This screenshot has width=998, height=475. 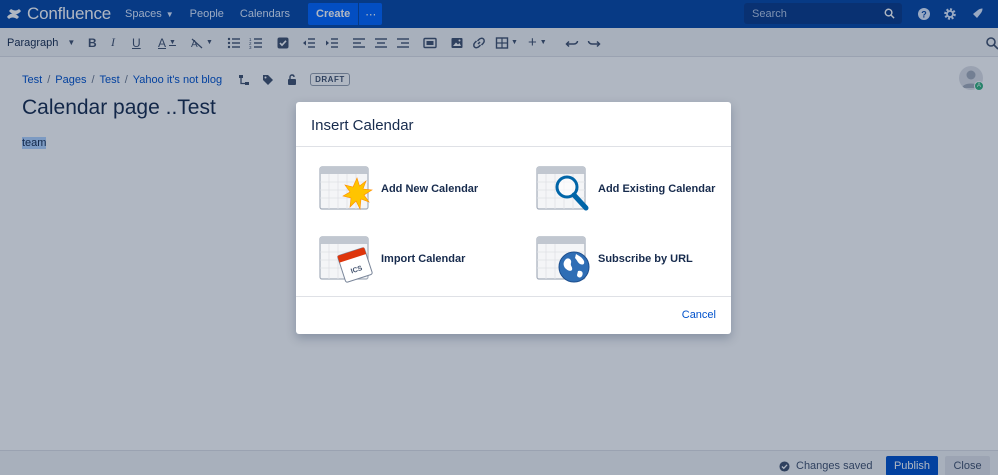 What do you see at coordinates (562, 188) in the screenshot?
I see `existing-calendar-icon` at bounding box center [562, 188].